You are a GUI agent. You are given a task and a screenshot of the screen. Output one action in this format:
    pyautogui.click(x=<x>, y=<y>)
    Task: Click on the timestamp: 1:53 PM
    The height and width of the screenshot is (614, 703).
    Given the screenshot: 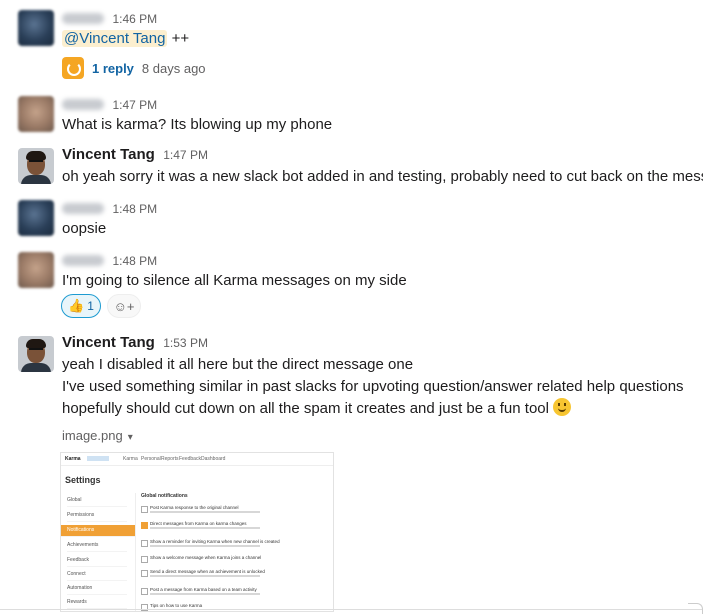 What is the action you would take?
    pyautogui.click(x=185, y=343)
    